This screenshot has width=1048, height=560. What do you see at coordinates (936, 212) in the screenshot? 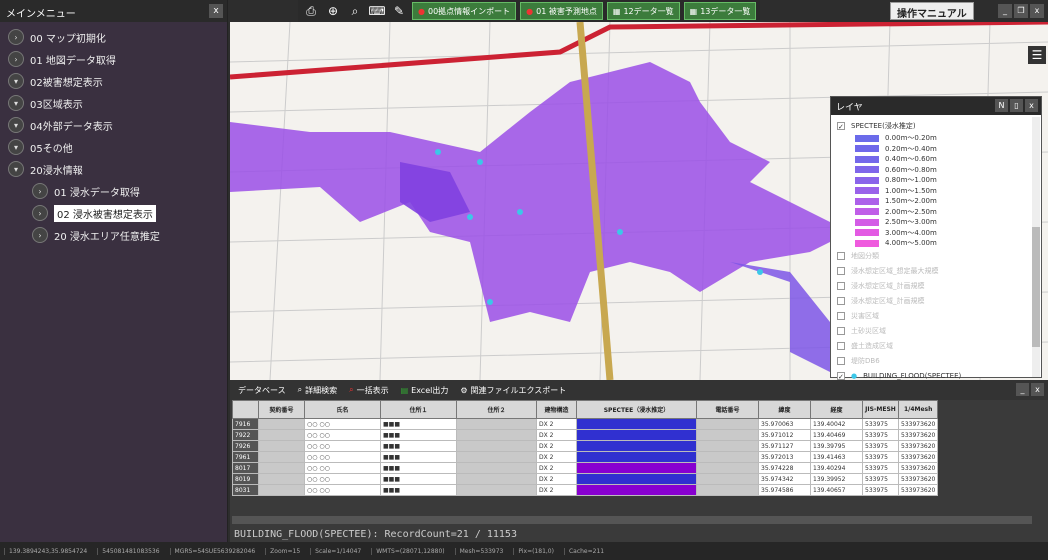
I see `legend-row: 2.00m〜2.50m` at bounding box center [936, 212].